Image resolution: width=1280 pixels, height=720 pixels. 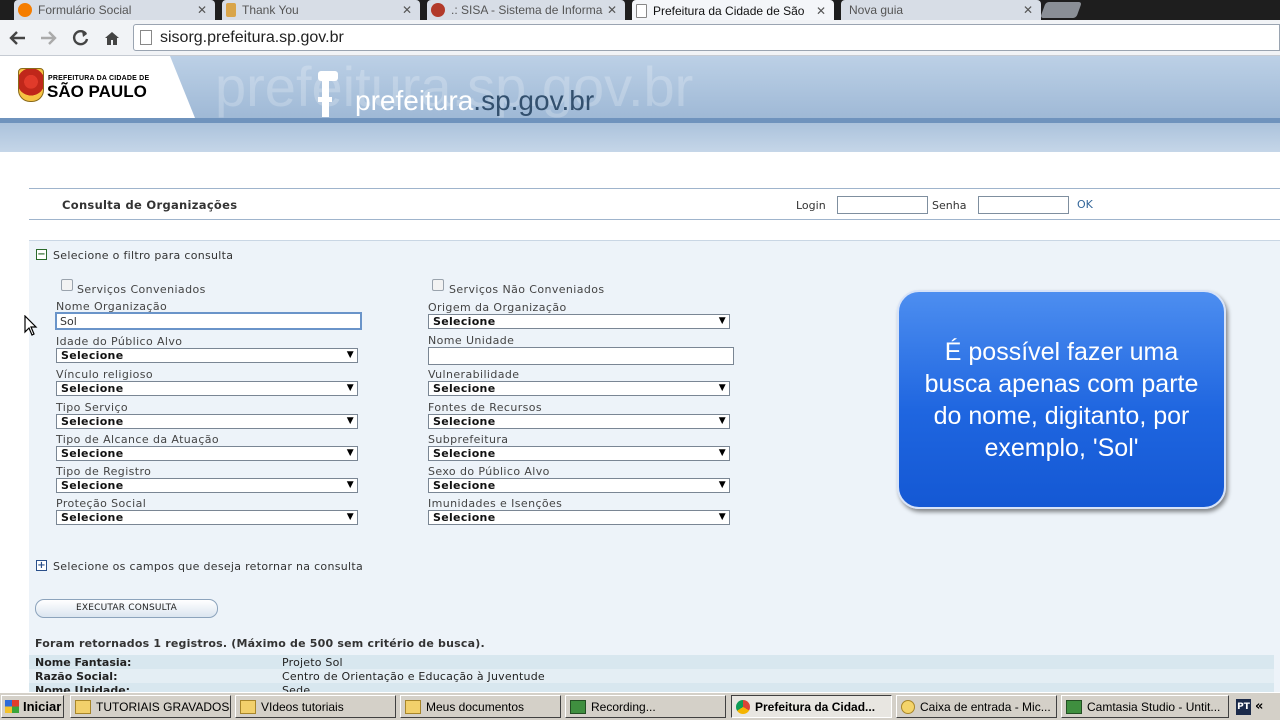 What do you see at coordinates (31, 85) in the screenshot?
I see `coat-of-arms-icon` at bounding box center [31, 85].